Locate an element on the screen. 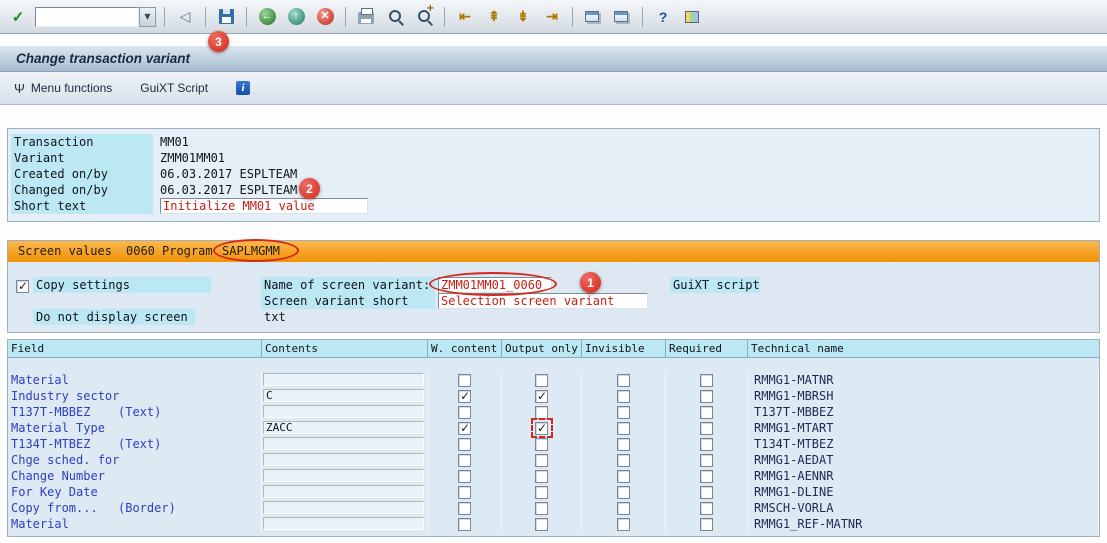  system-toolbar: ✓ ▼ ◁ ← ↑ ✕ + ⇤ ⇞ ⇟ ⇥ ? is located at coordinates (553, 17).